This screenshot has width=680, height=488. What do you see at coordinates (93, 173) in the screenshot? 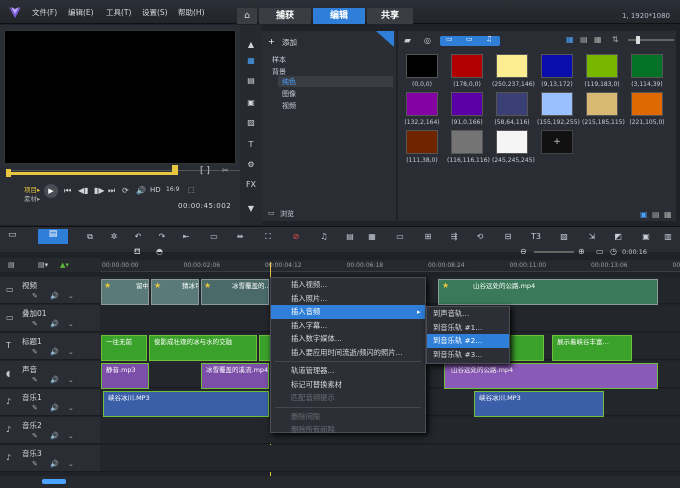
I see `trim-range-bar` at bounding box center [93, 173].